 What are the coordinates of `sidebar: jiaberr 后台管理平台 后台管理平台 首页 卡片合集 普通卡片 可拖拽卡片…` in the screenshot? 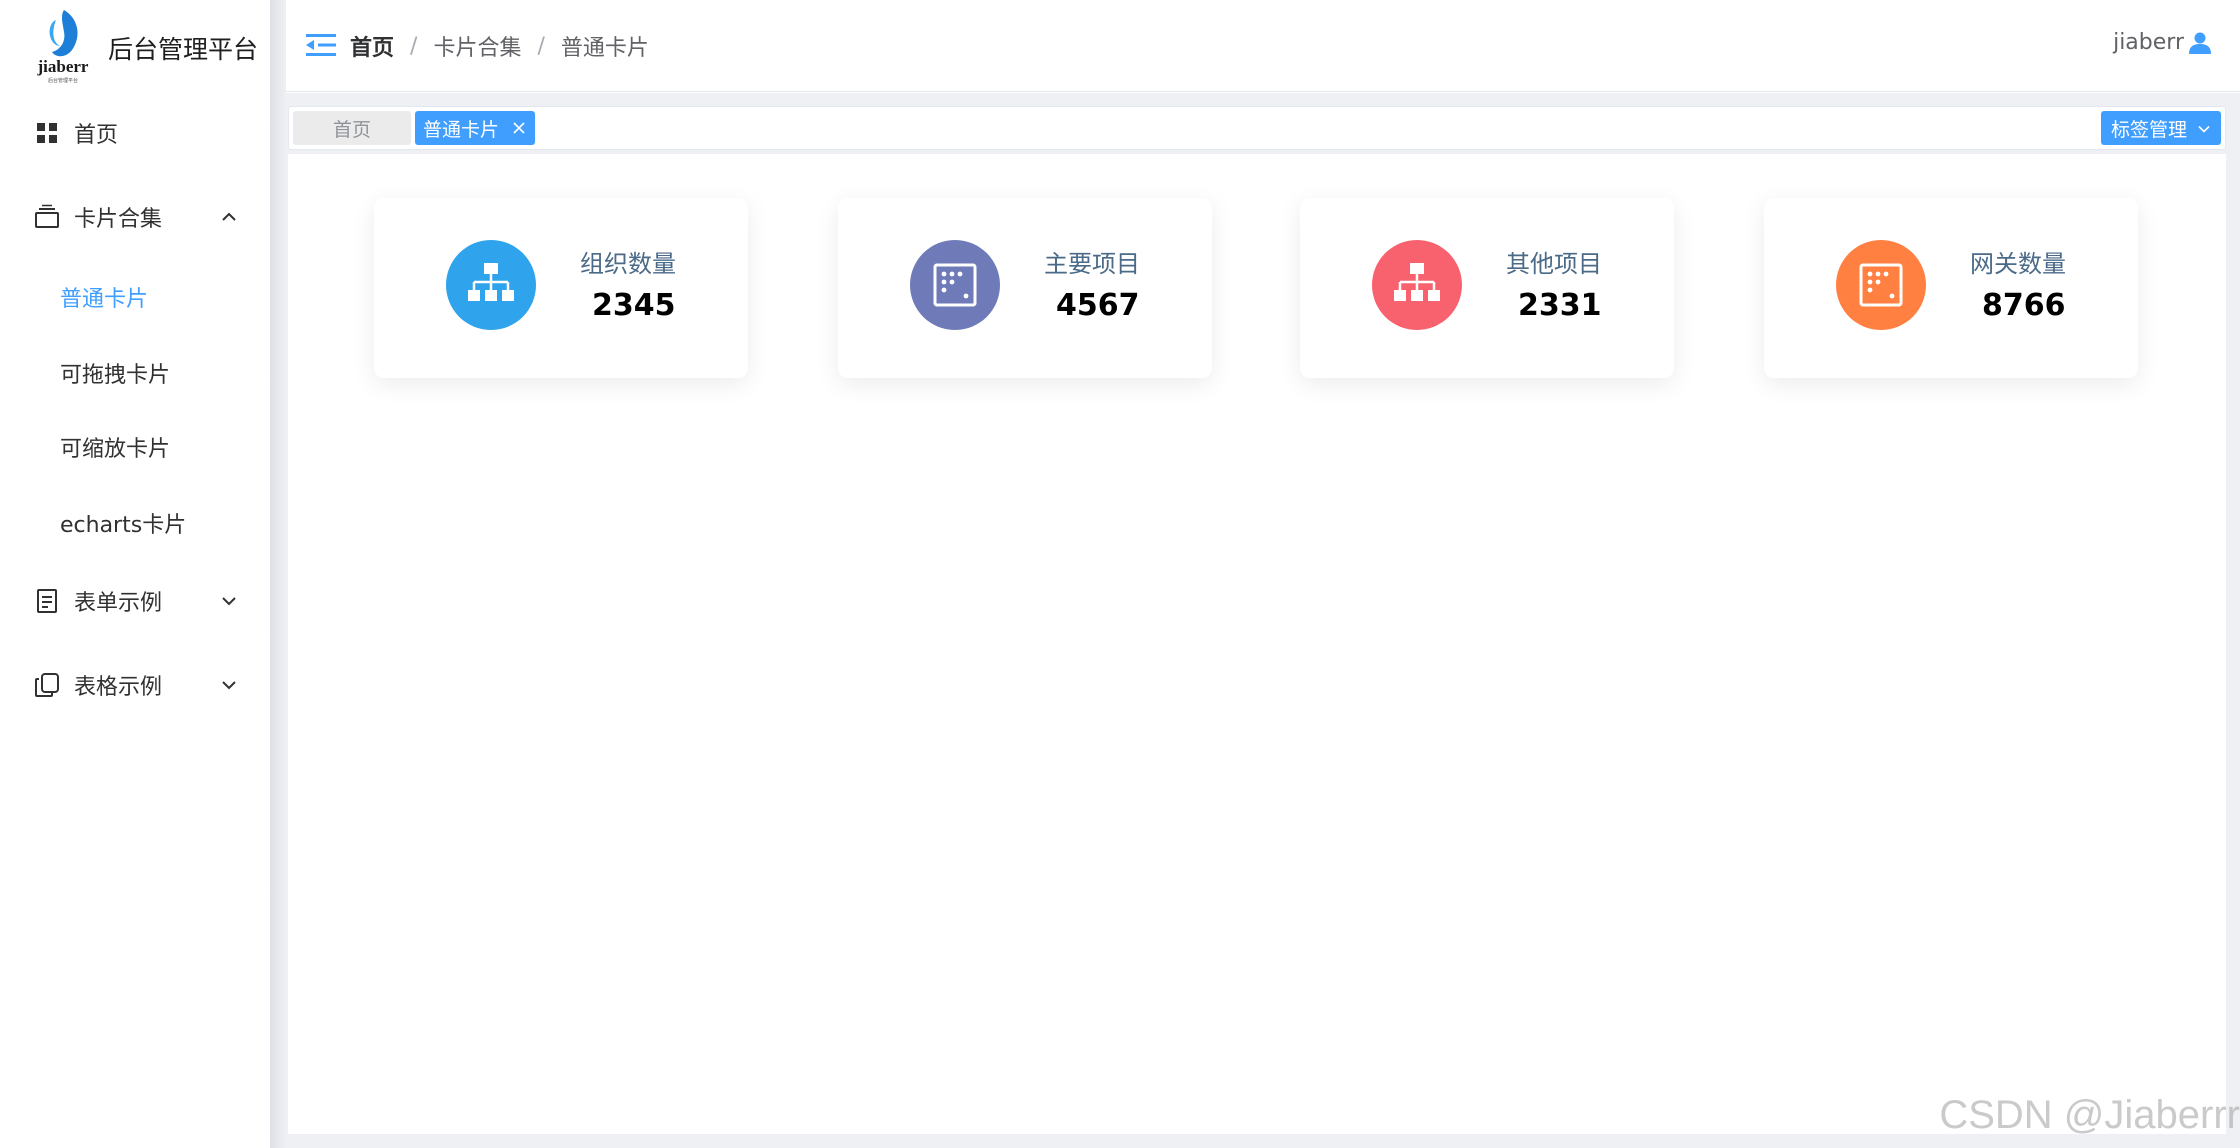 It's located at (135, 574).